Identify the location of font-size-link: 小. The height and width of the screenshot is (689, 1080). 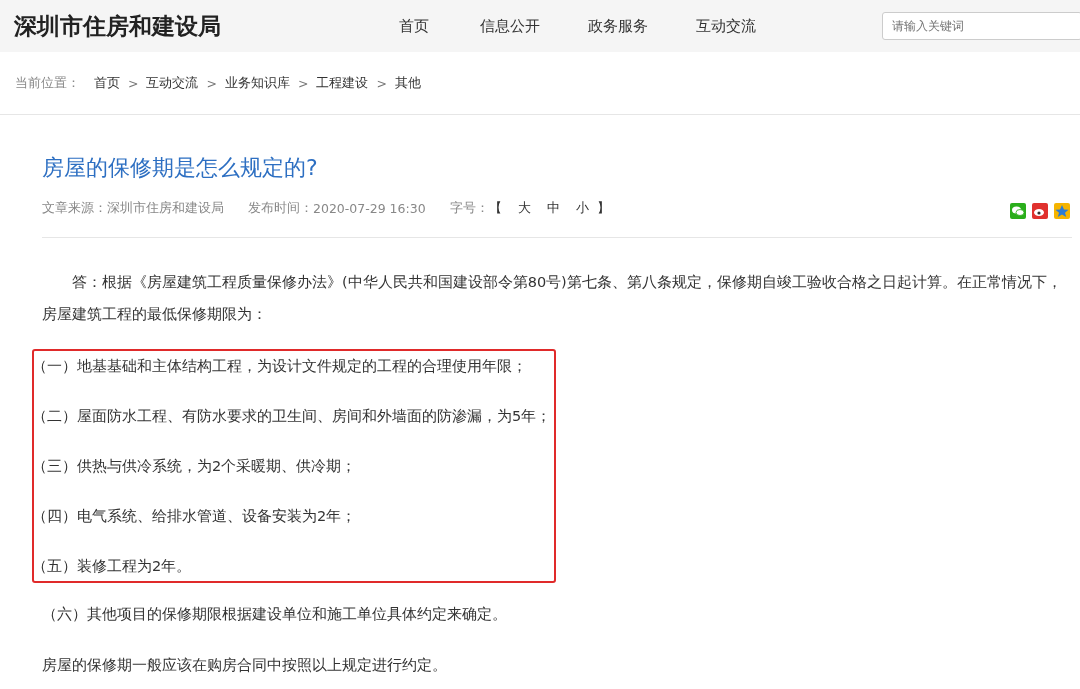
(582, 208).